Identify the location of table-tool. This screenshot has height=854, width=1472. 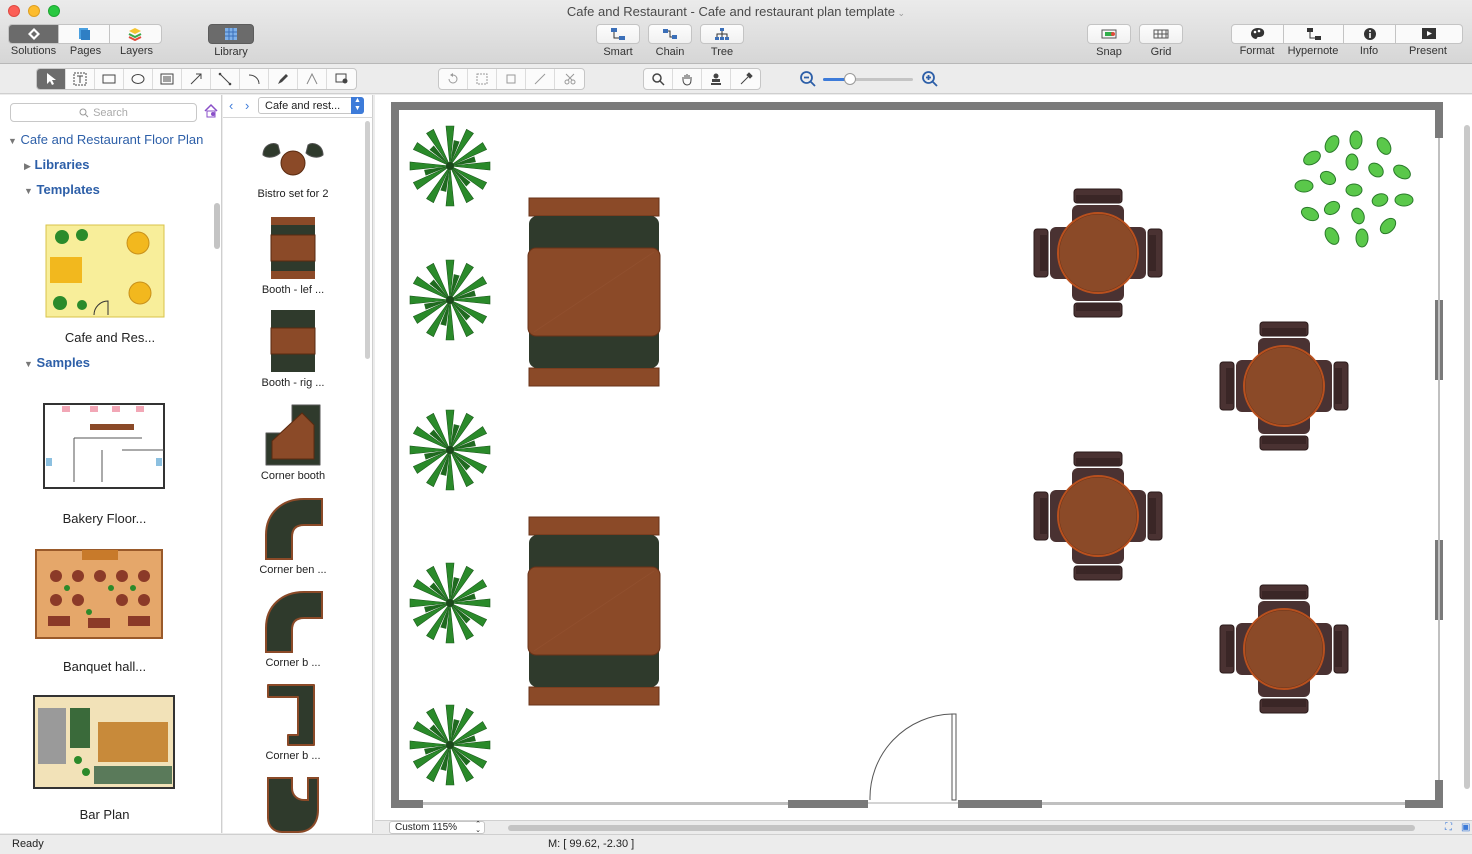
(167, 79).